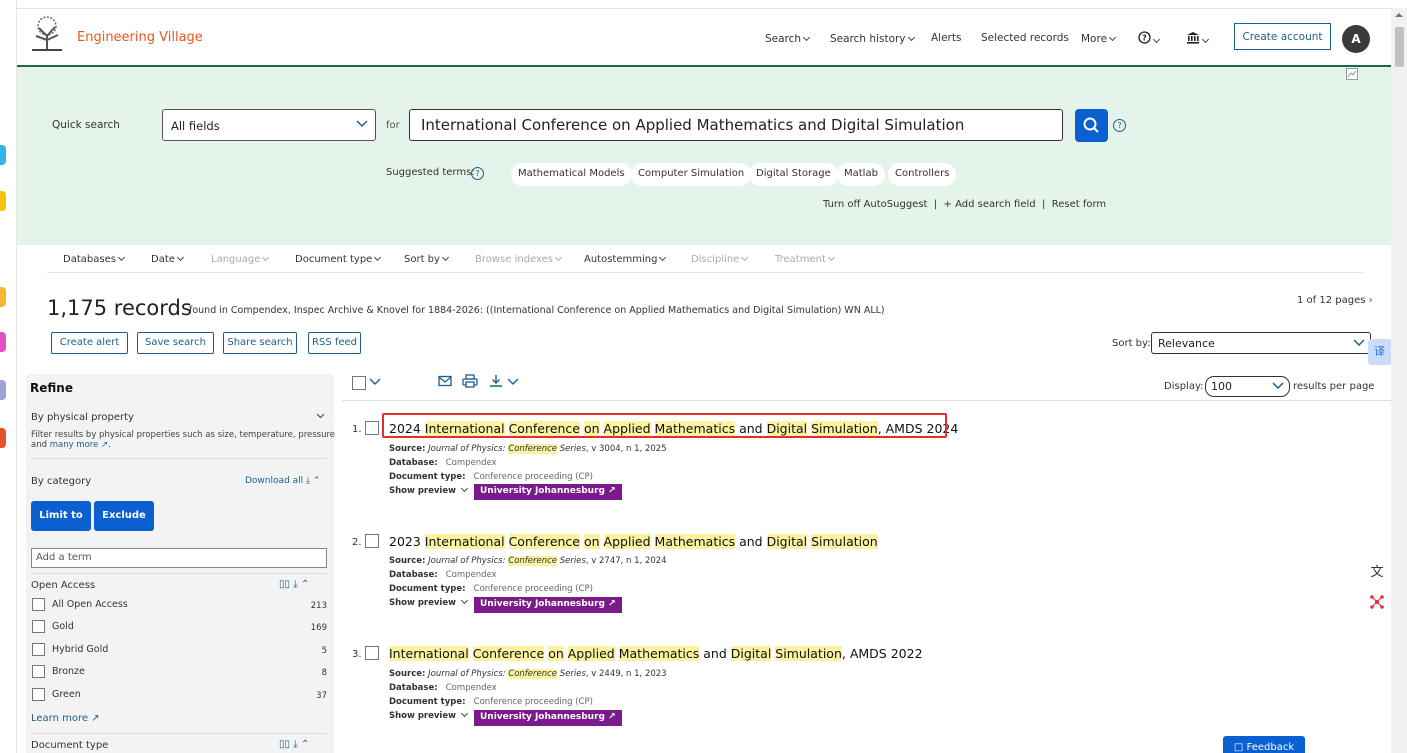  What do you see at coordinates (1379, 352) in the screenshot?
I see `translate-icon: 译` at bounding box center [1379, 352].